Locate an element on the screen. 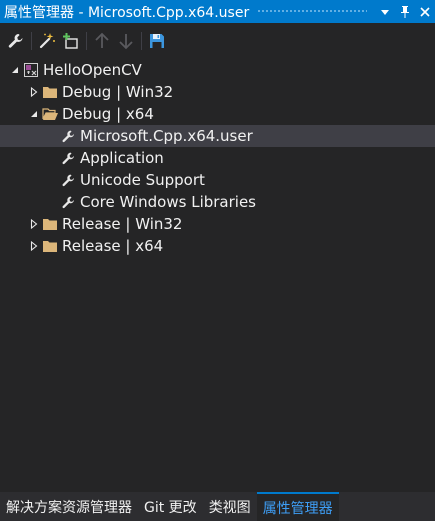 The height and width of the screenshot is (521, 435). add-item-icon is located at coordinates (70, 41).